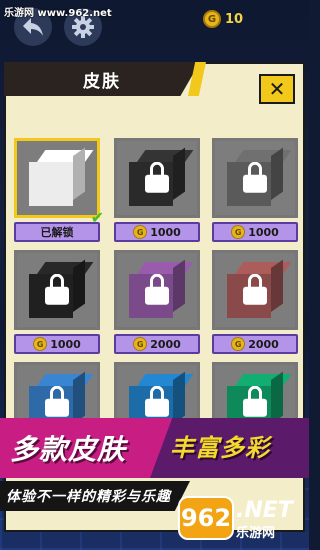  What do you see at coordinates (61, 176) in the screenshot?
I see `cube-skin-icon` at bounding box center [61, 176].